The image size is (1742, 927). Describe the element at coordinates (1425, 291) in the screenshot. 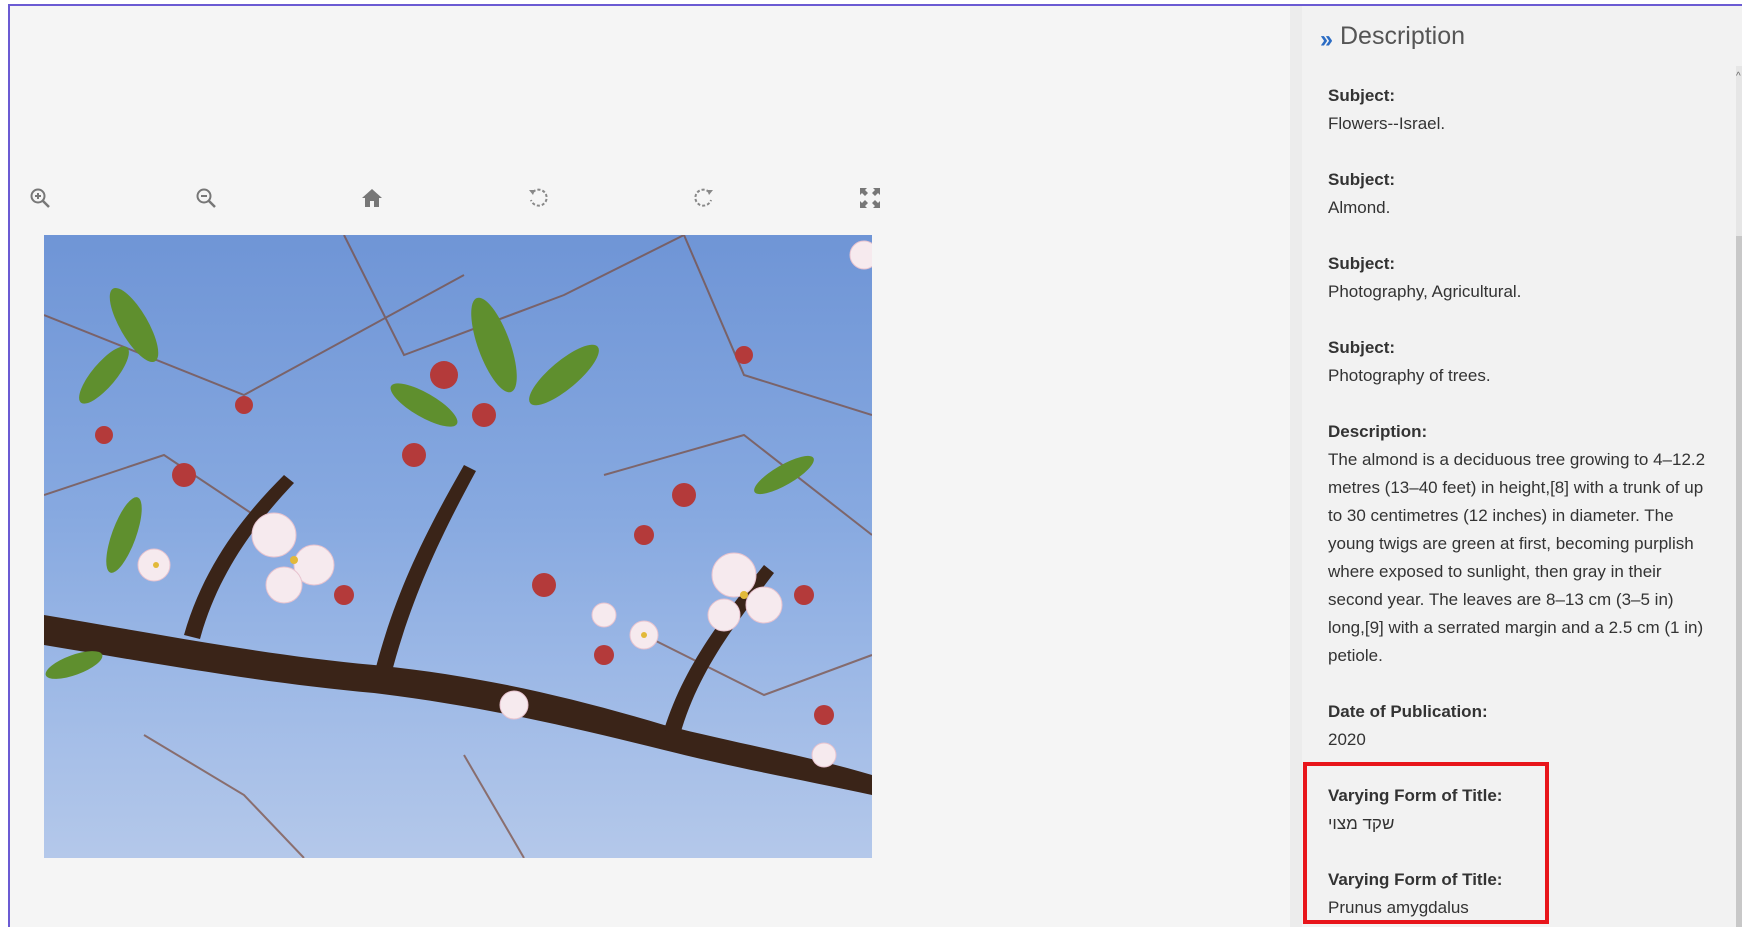

I see `field-value: Photography, Agricultural.` at that location.